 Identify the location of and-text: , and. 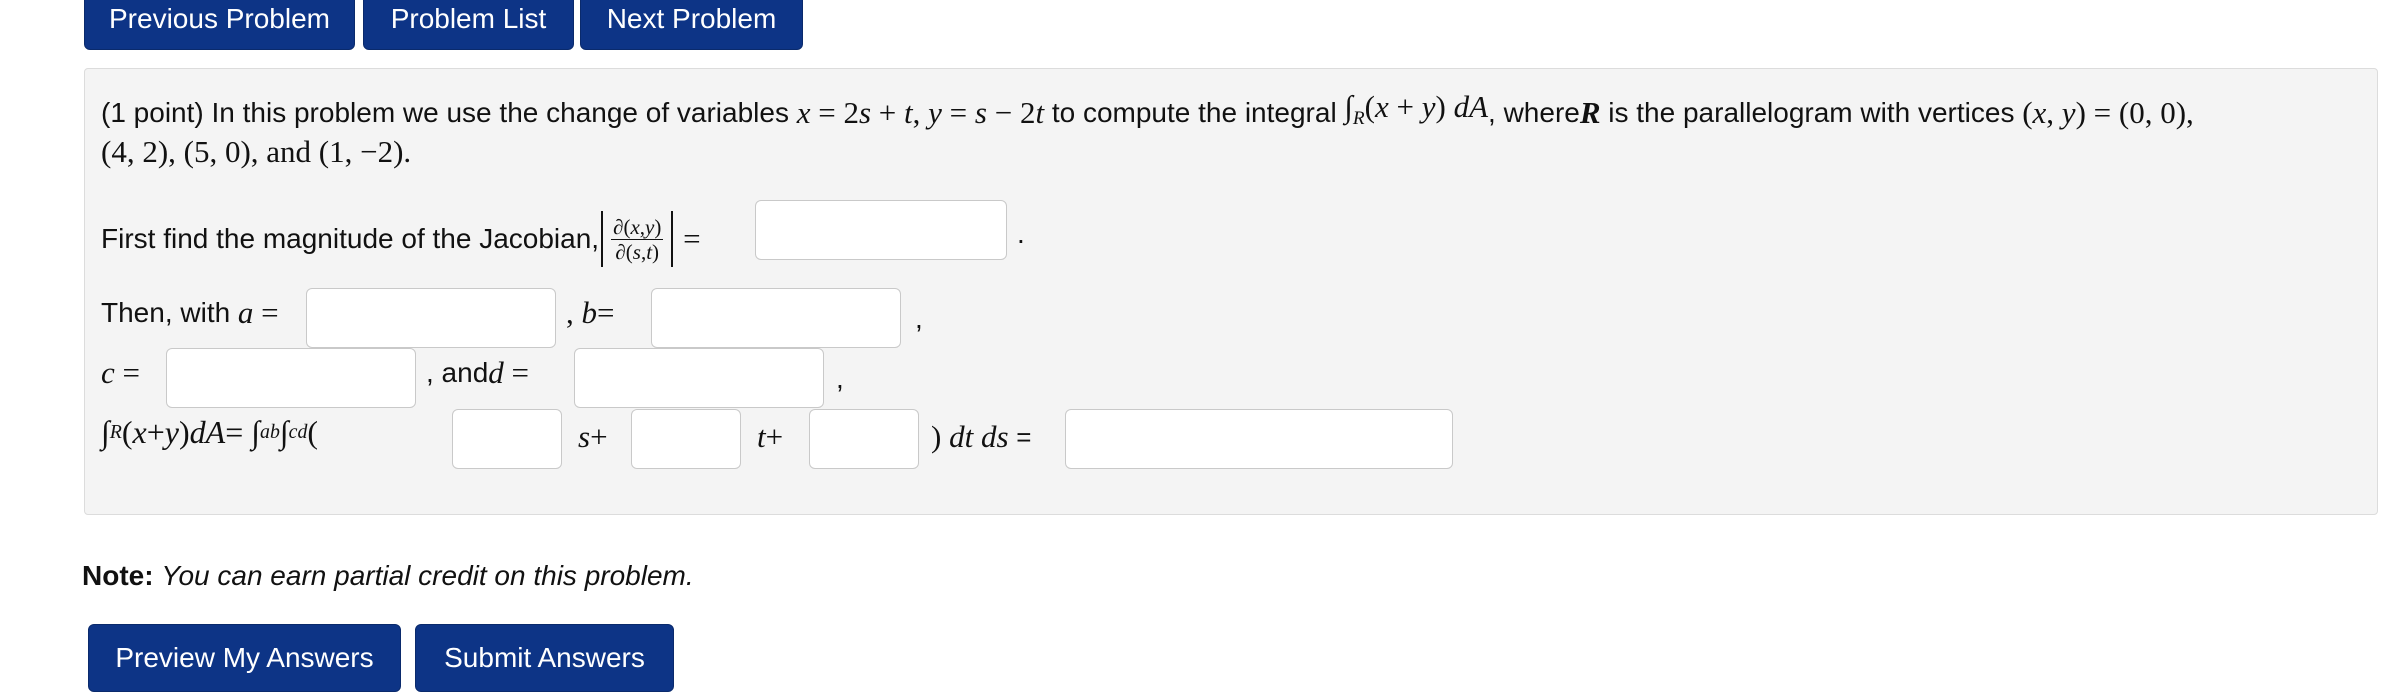
(457, 372).